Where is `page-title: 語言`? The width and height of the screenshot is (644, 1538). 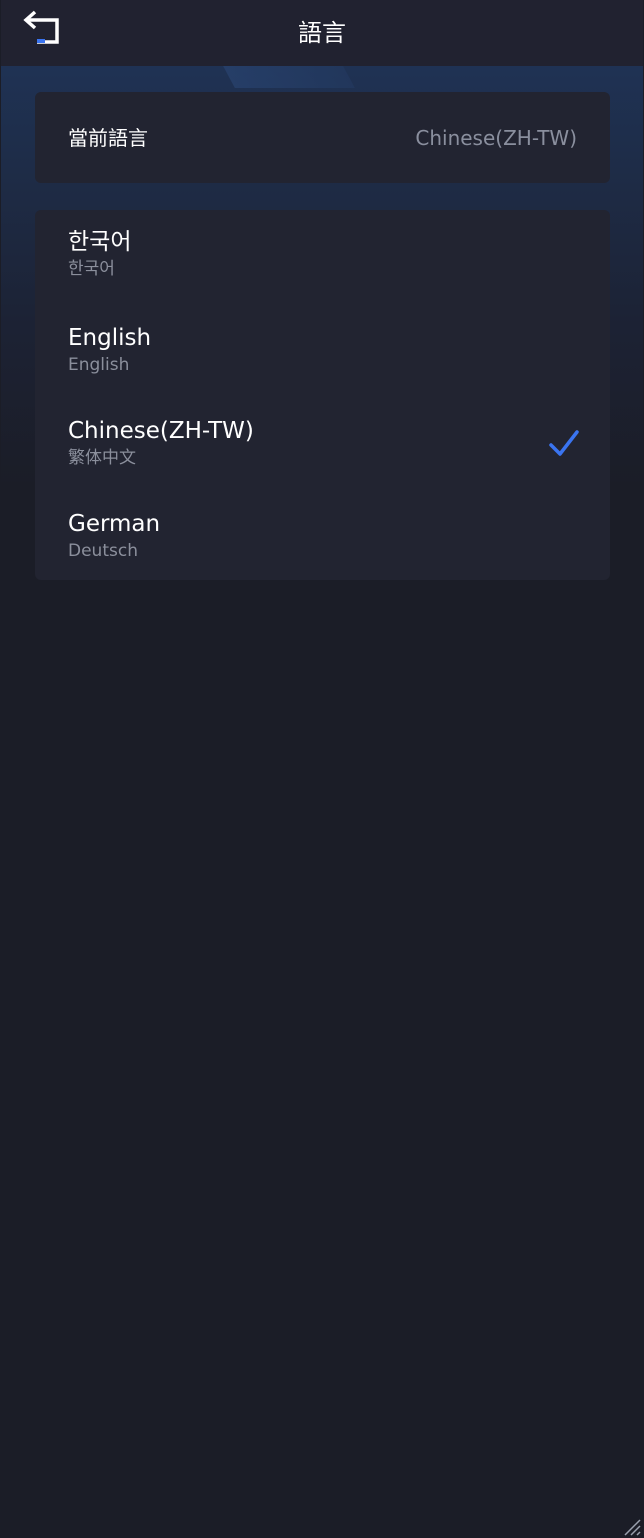
page-title: 語言 is located at coordinates (322, 33).